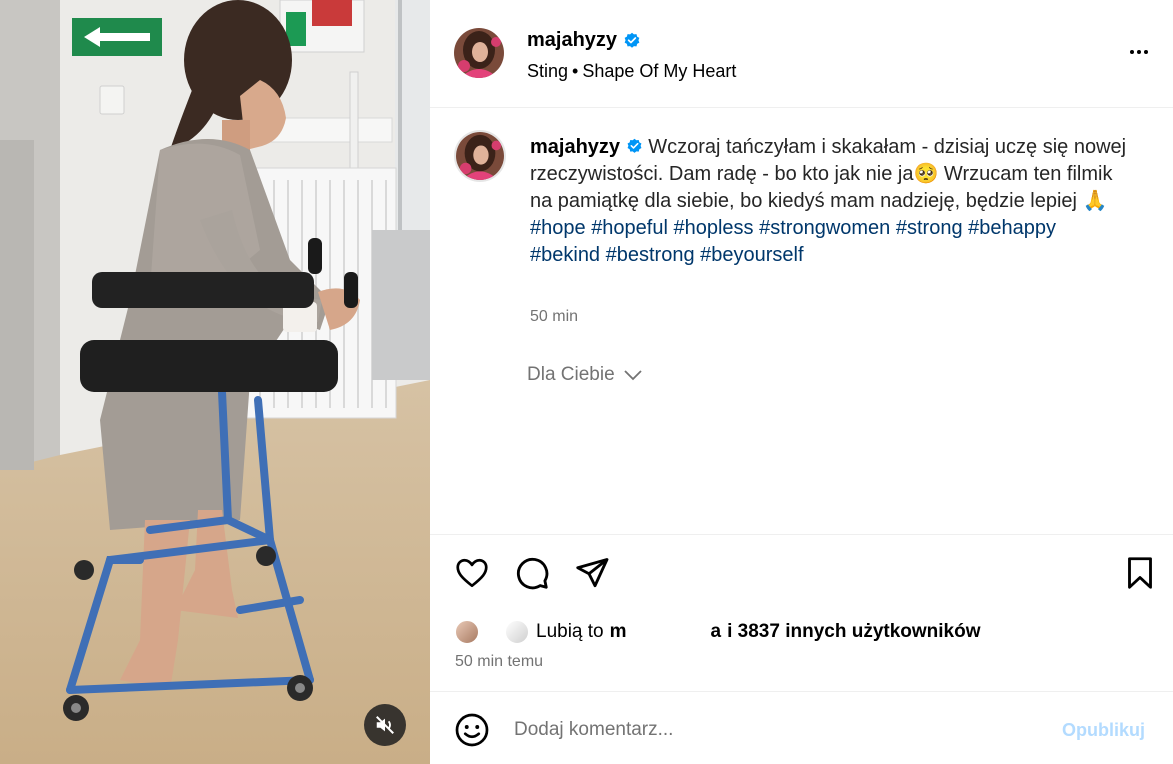  What do you see at coordinates (1012, 228) in the screenshot?
I see `hashtag: #behappy` at bounding box center [1012, 228].